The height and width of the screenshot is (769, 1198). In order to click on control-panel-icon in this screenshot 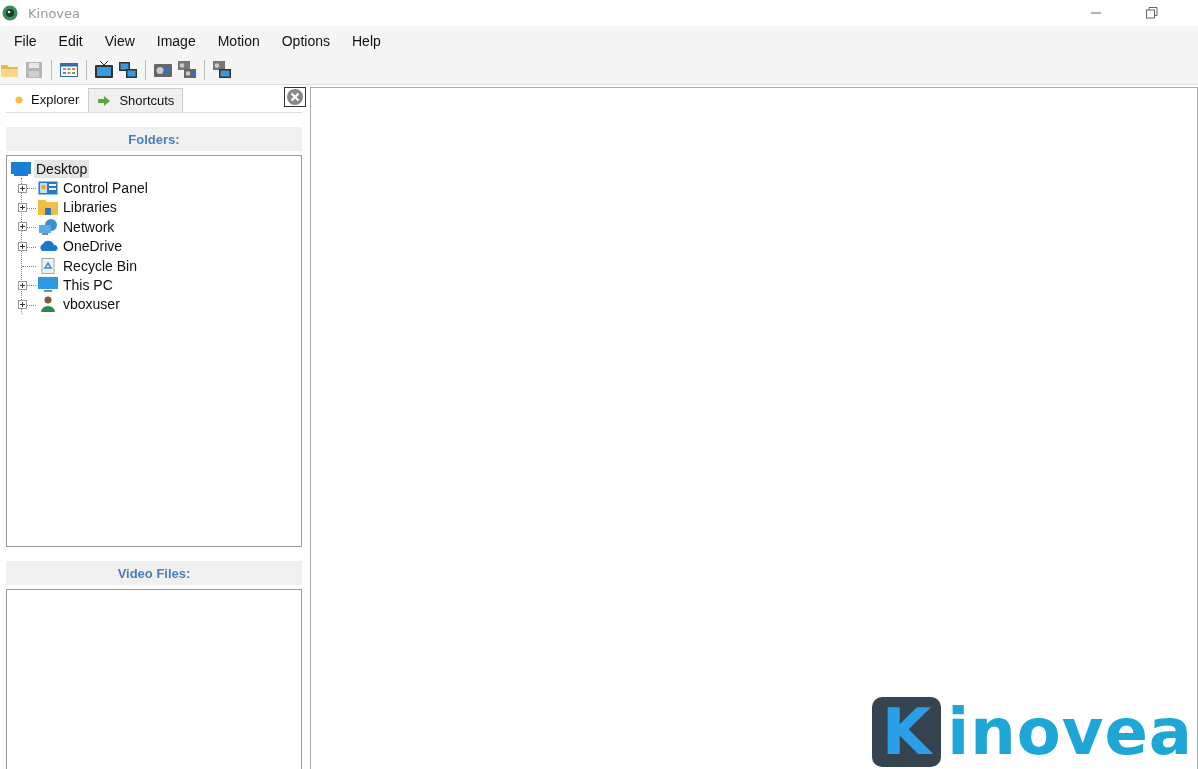, I will do `click(48, 188)`.